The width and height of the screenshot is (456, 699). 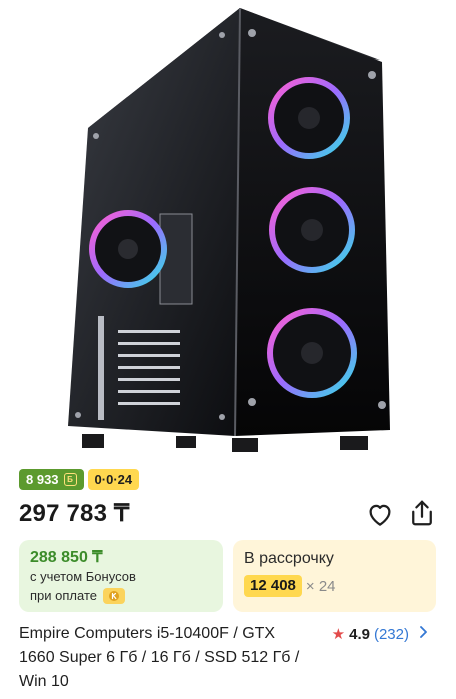 I want to click on bonus-badge: 8 933 Б, so click(x=51, y=479).